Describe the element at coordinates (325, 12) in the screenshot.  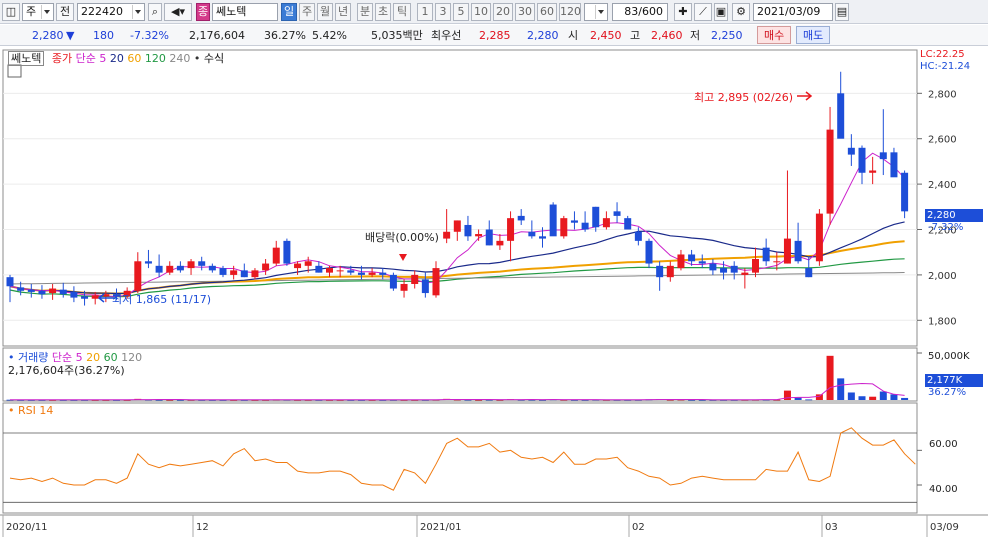
I see `period-month: 월` at that location.